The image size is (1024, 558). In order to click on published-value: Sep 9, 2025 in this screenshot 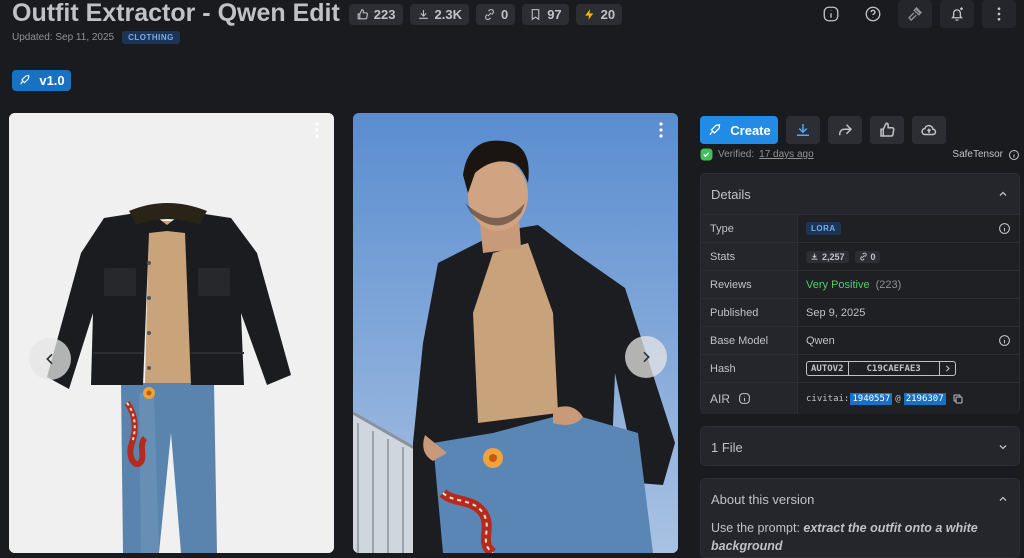, I will do `click(836, 312)`.